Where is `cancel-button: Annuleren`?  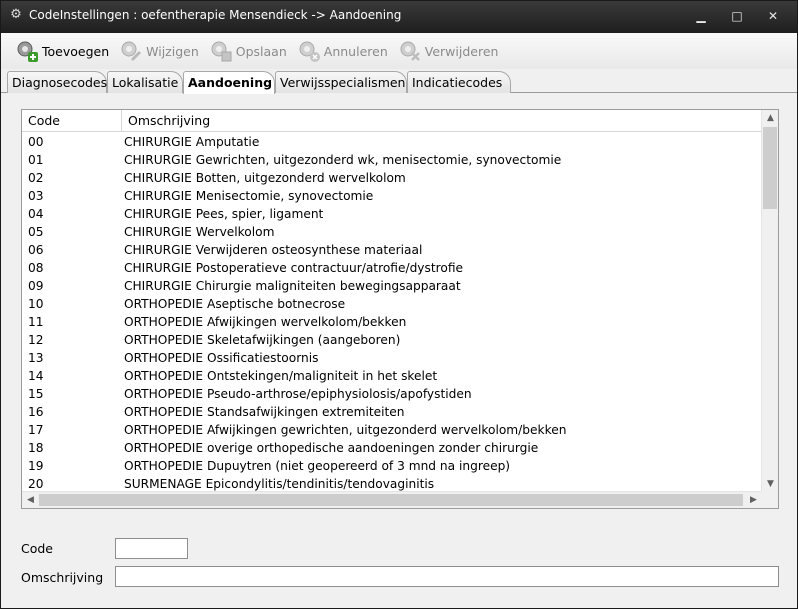
cancel-button: Annuleren is located at coordinates (342, 51).